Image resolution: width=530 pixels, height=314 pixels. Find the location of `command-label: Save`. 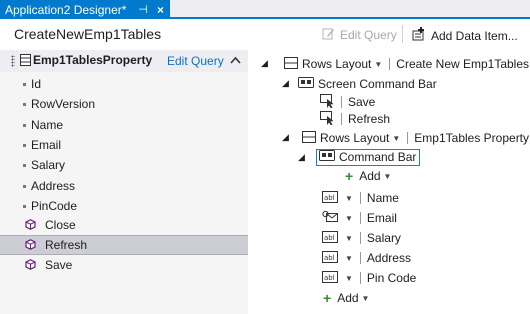

command-label: Save is located at coordinates (59, 265).